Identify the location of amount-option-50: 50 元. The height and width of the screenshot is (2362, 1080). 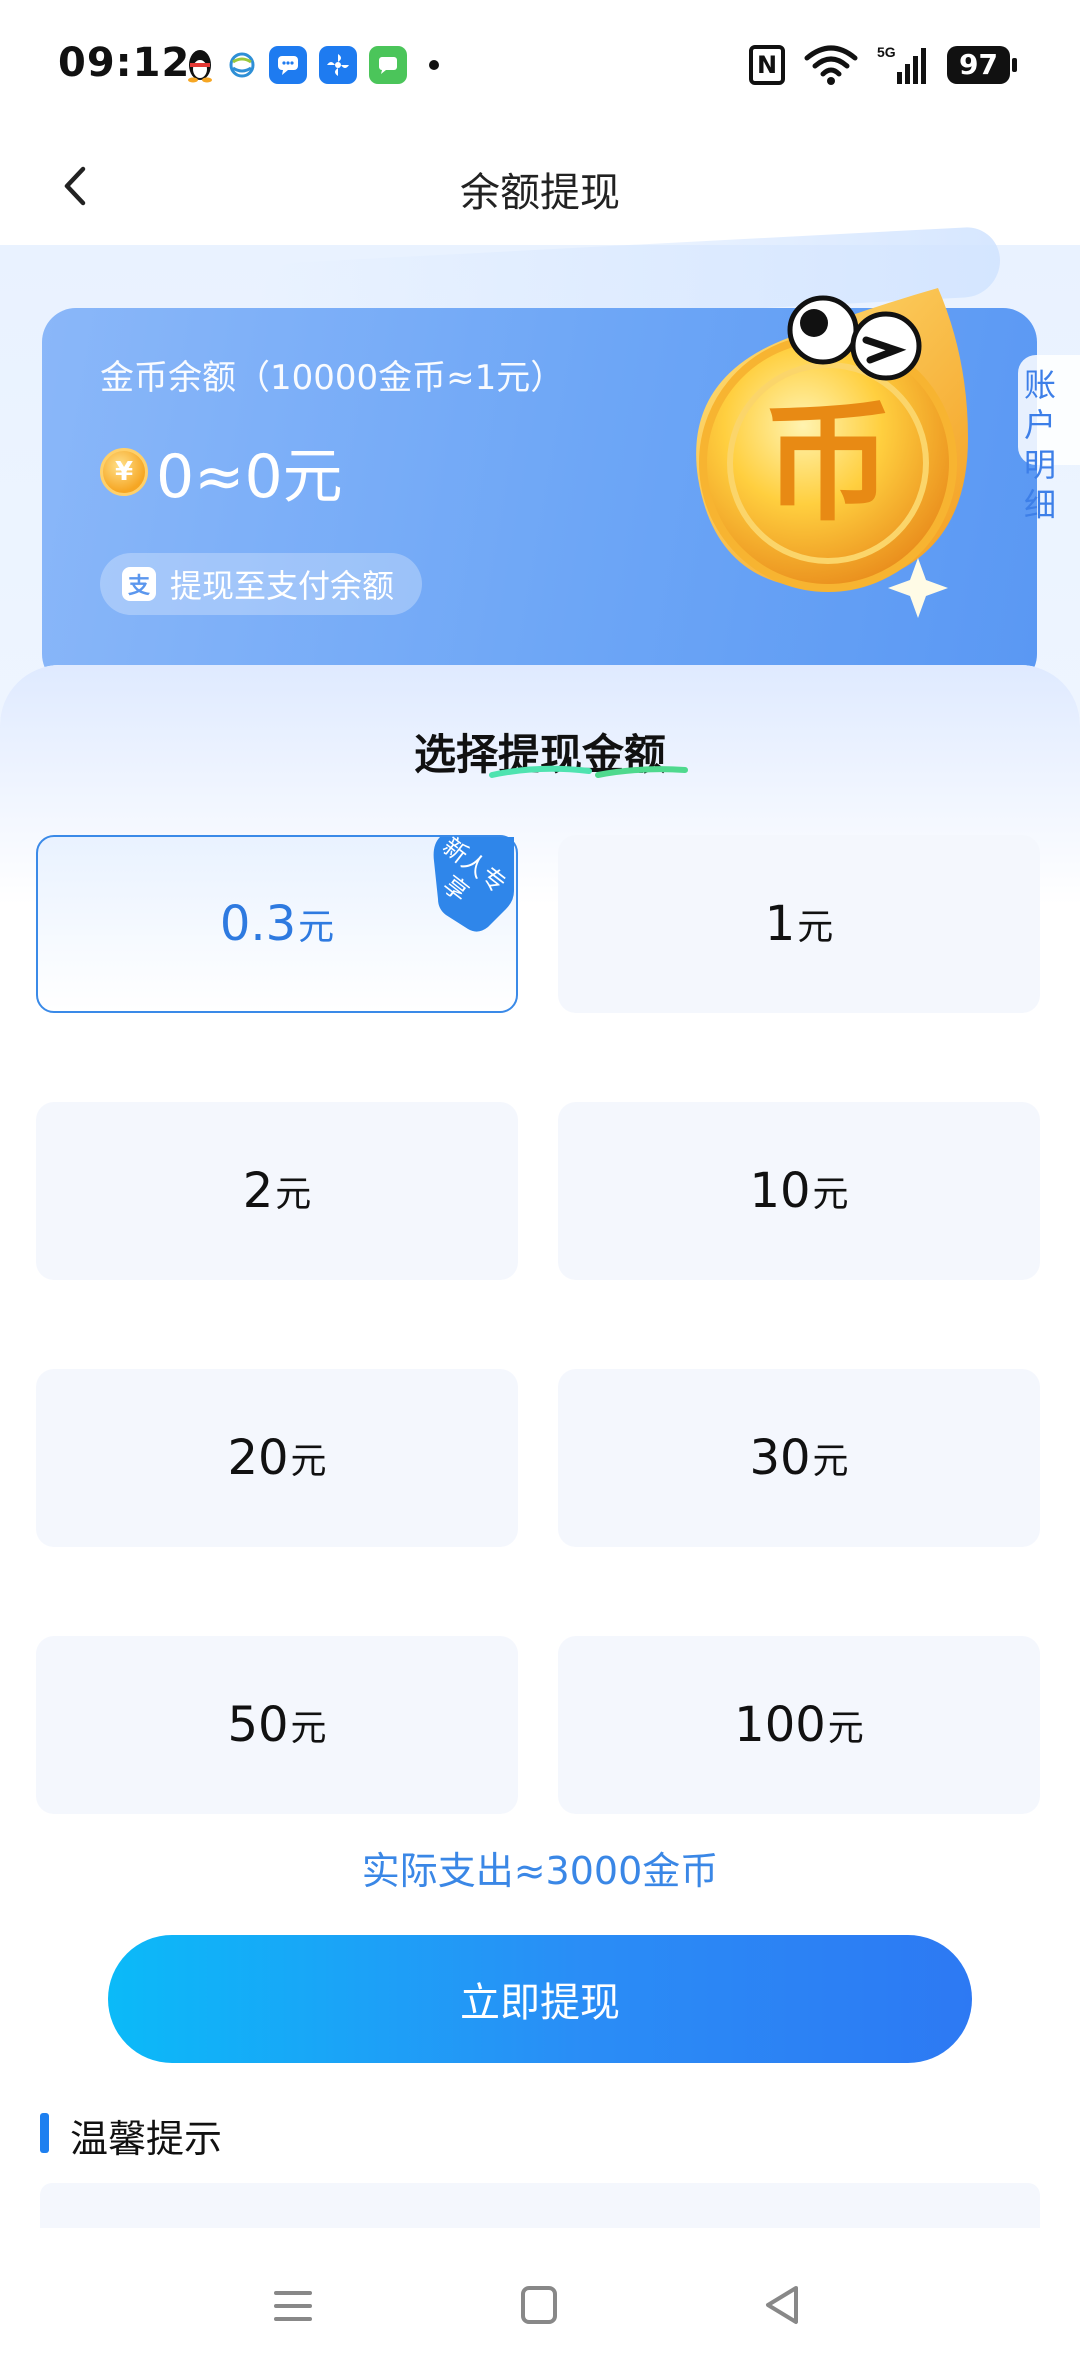
(277, 1725).